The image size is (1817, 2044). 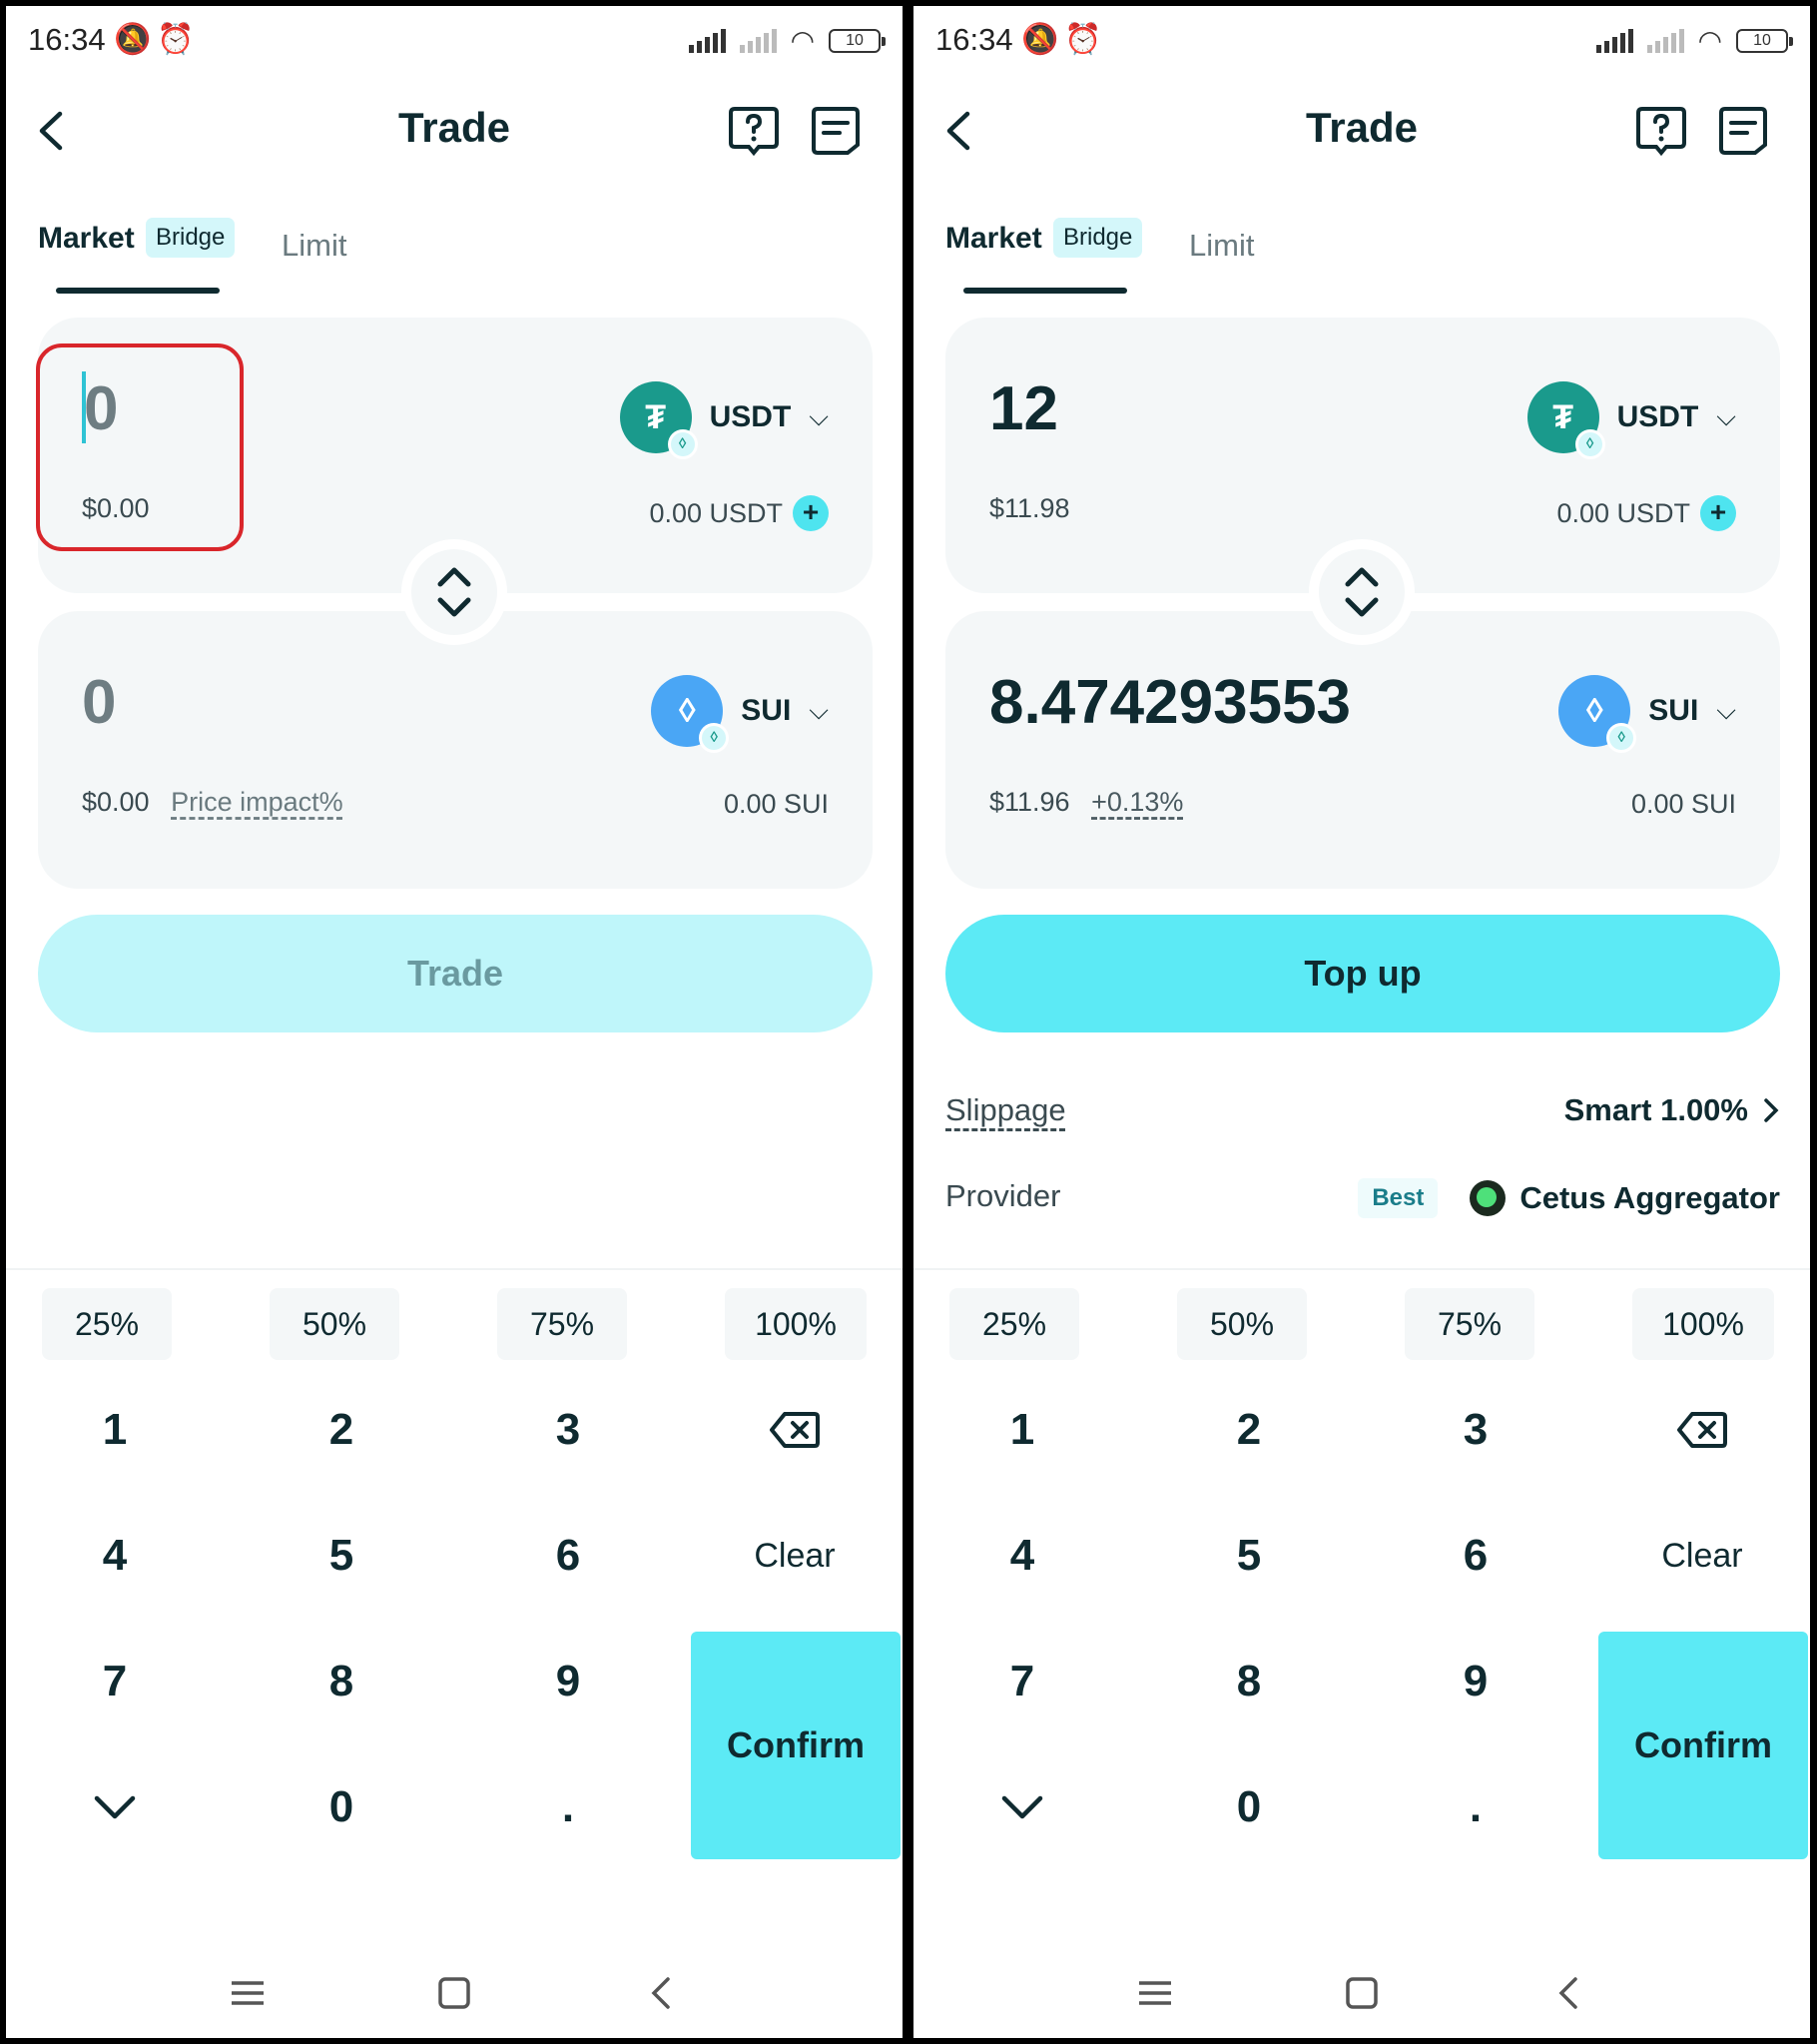 I want to click on to-fiat-value: $0.00 Price impact%, so click(x=213, y=802).